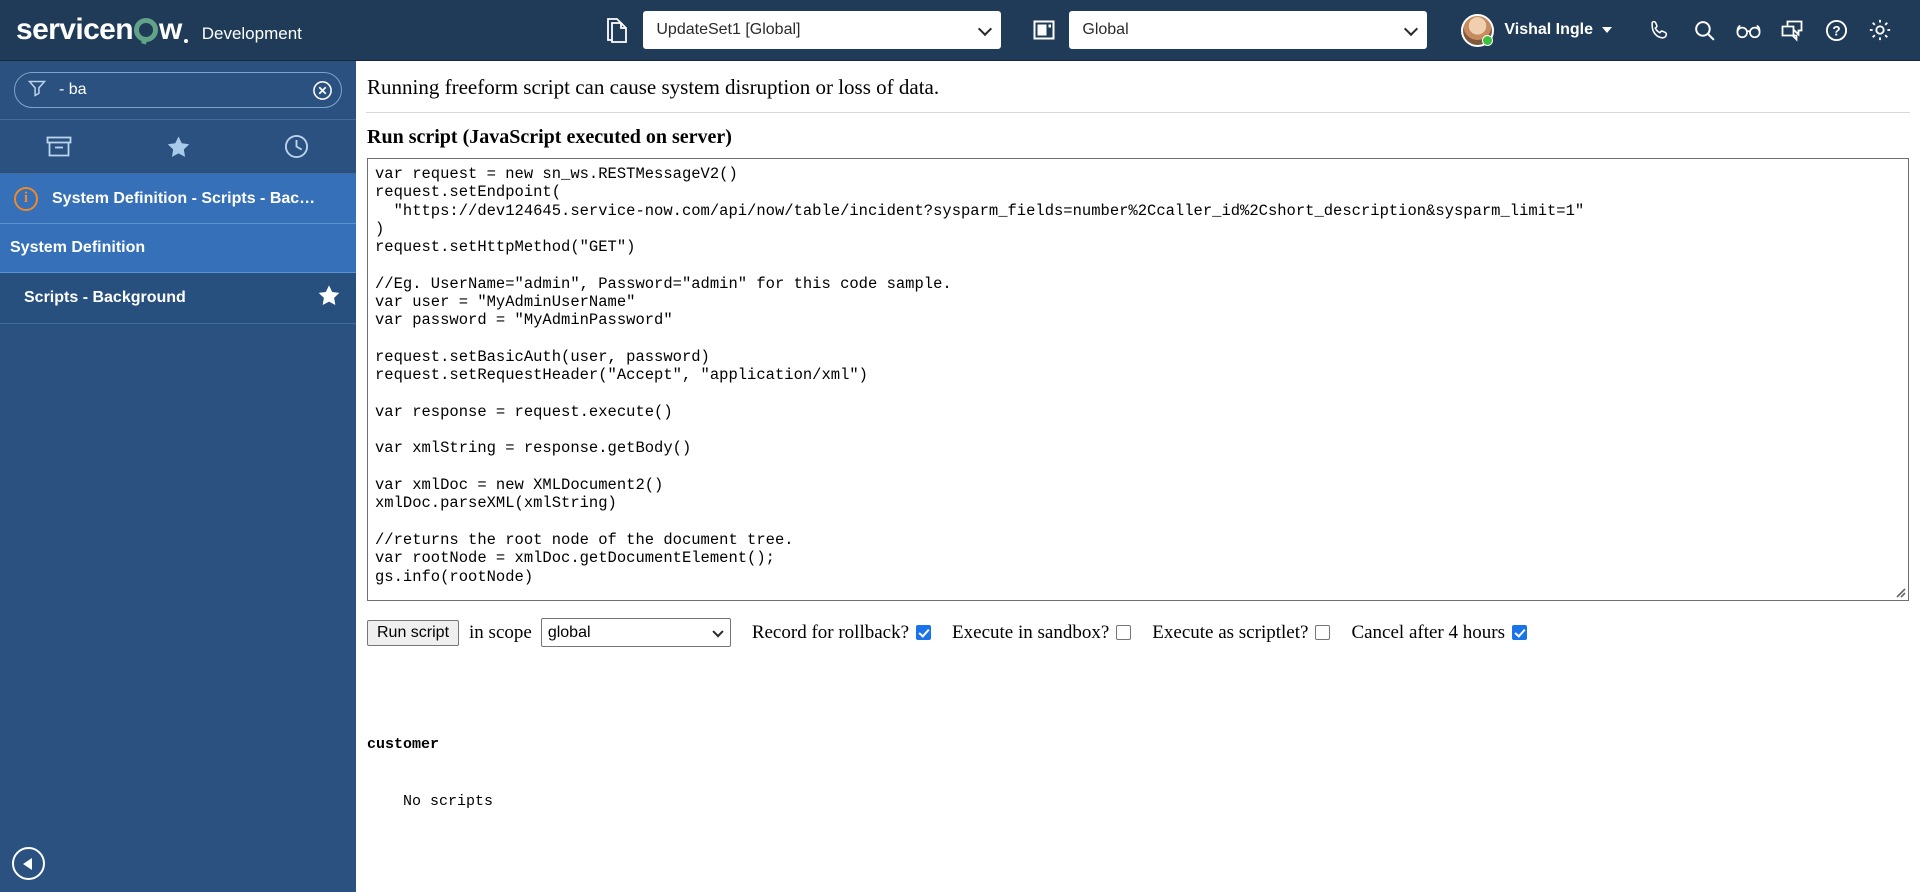 The width and height of the screenshot is (1920, 892). Describe the element at coordinates (105, 297) in the screenshot. I see `sidebar-item-label: Scripts - Background` at that location.